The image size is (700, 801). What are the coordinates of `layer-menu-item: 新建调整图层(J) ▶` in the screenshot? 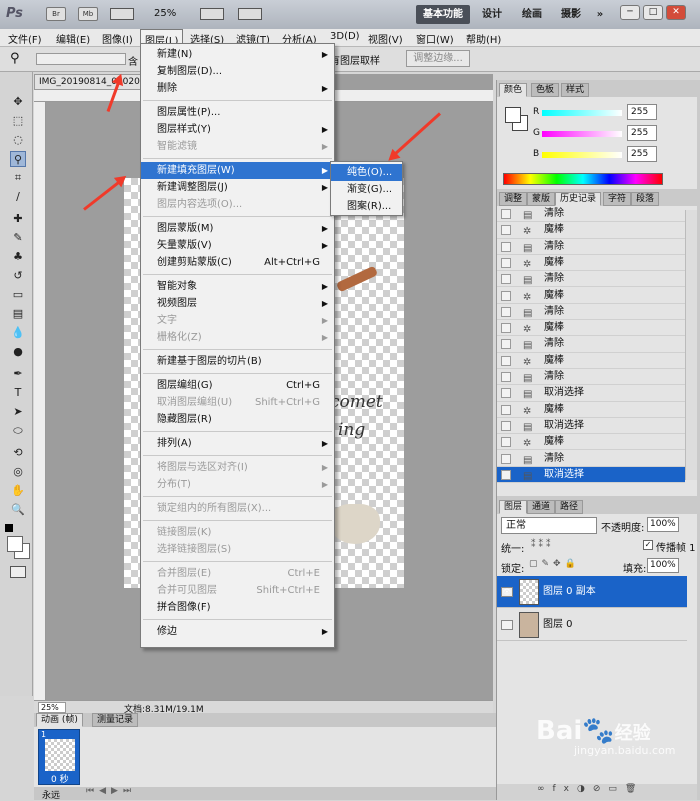 It's located at (237, 187).